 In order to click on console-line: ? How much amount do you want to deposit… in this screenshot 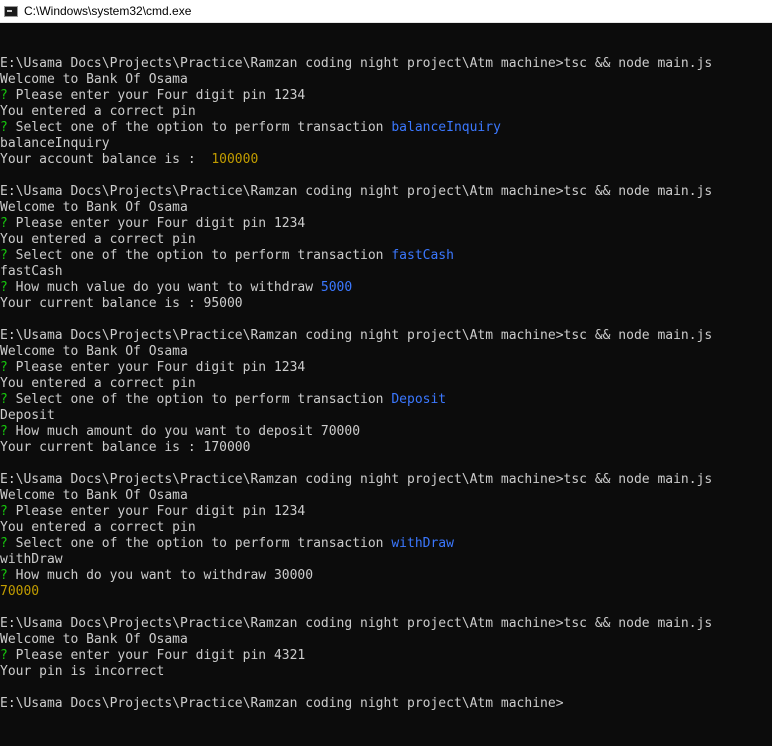, I will do `click(386, 432)`.